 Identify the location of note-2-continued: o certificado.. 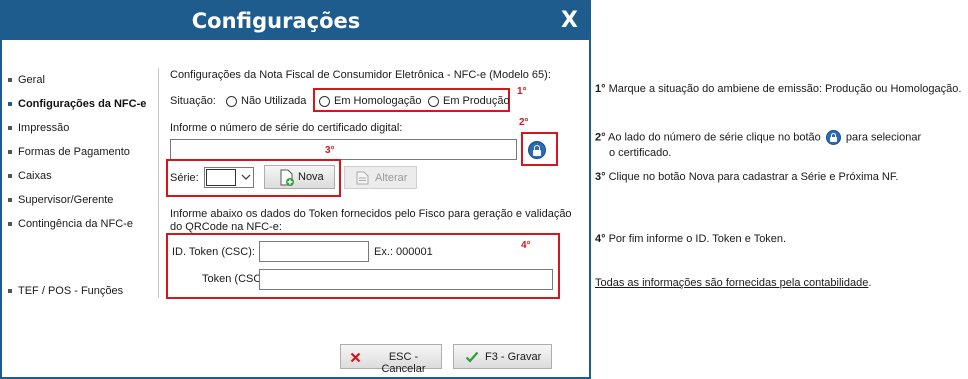
(640, 153).